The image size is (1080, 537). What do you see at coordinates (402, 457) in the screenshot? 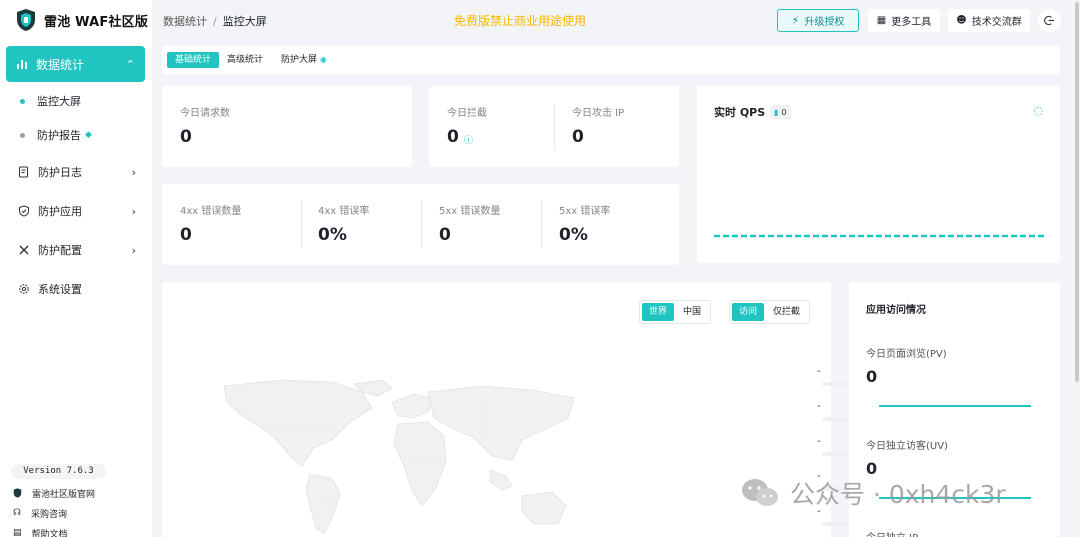
I see `world-map` at bounding box center [402, 457].